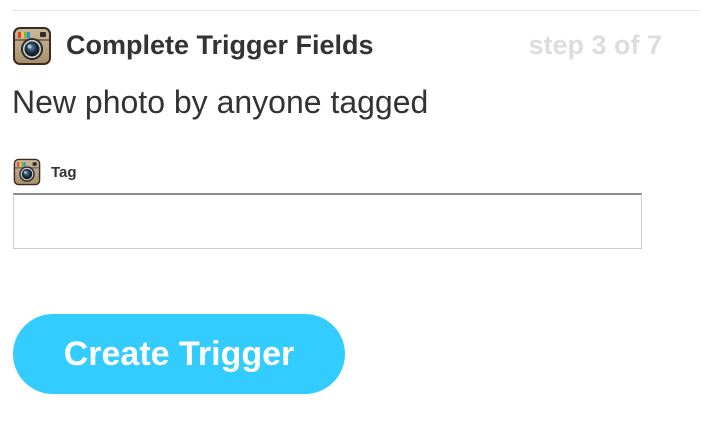  I want to click on tag-label: Tag, so click(64, 172).